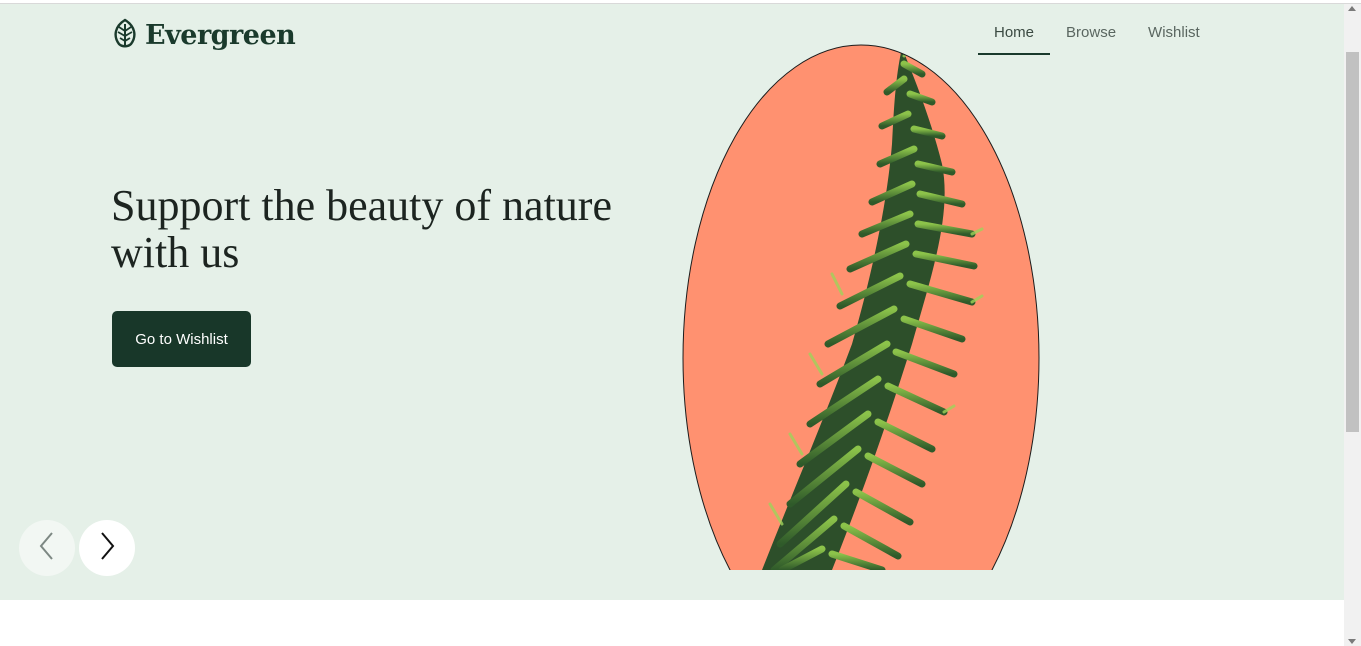  What do you see at coordinates (125, 35) in the screenshot?
I see `leaf-icon` at bounding box center [125, 35].